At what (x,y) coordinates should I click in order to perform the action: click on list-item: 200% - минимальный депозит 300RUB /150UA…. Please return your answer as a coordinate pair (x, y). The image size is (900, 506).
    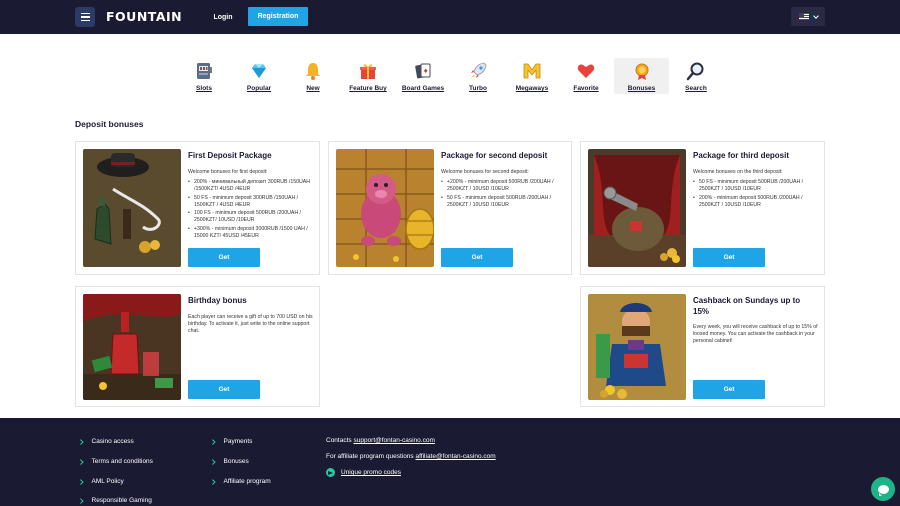
    Looking at the image, I should click on (249, 186).